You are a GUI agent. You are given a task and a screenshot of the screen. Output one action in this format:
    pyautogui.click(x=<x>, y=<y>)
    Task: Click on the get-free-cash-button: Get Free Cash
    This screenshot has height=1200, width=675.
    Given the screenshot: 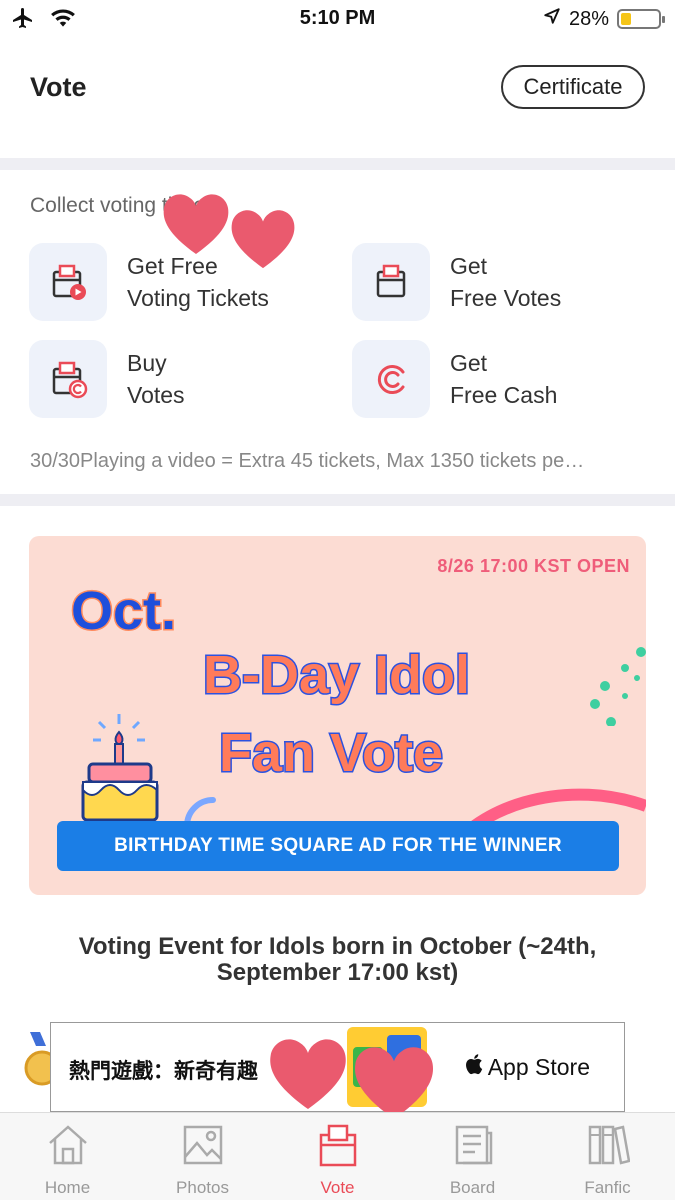 What is the action you would take?
    pyautogui.click(x=454, y=379)
    